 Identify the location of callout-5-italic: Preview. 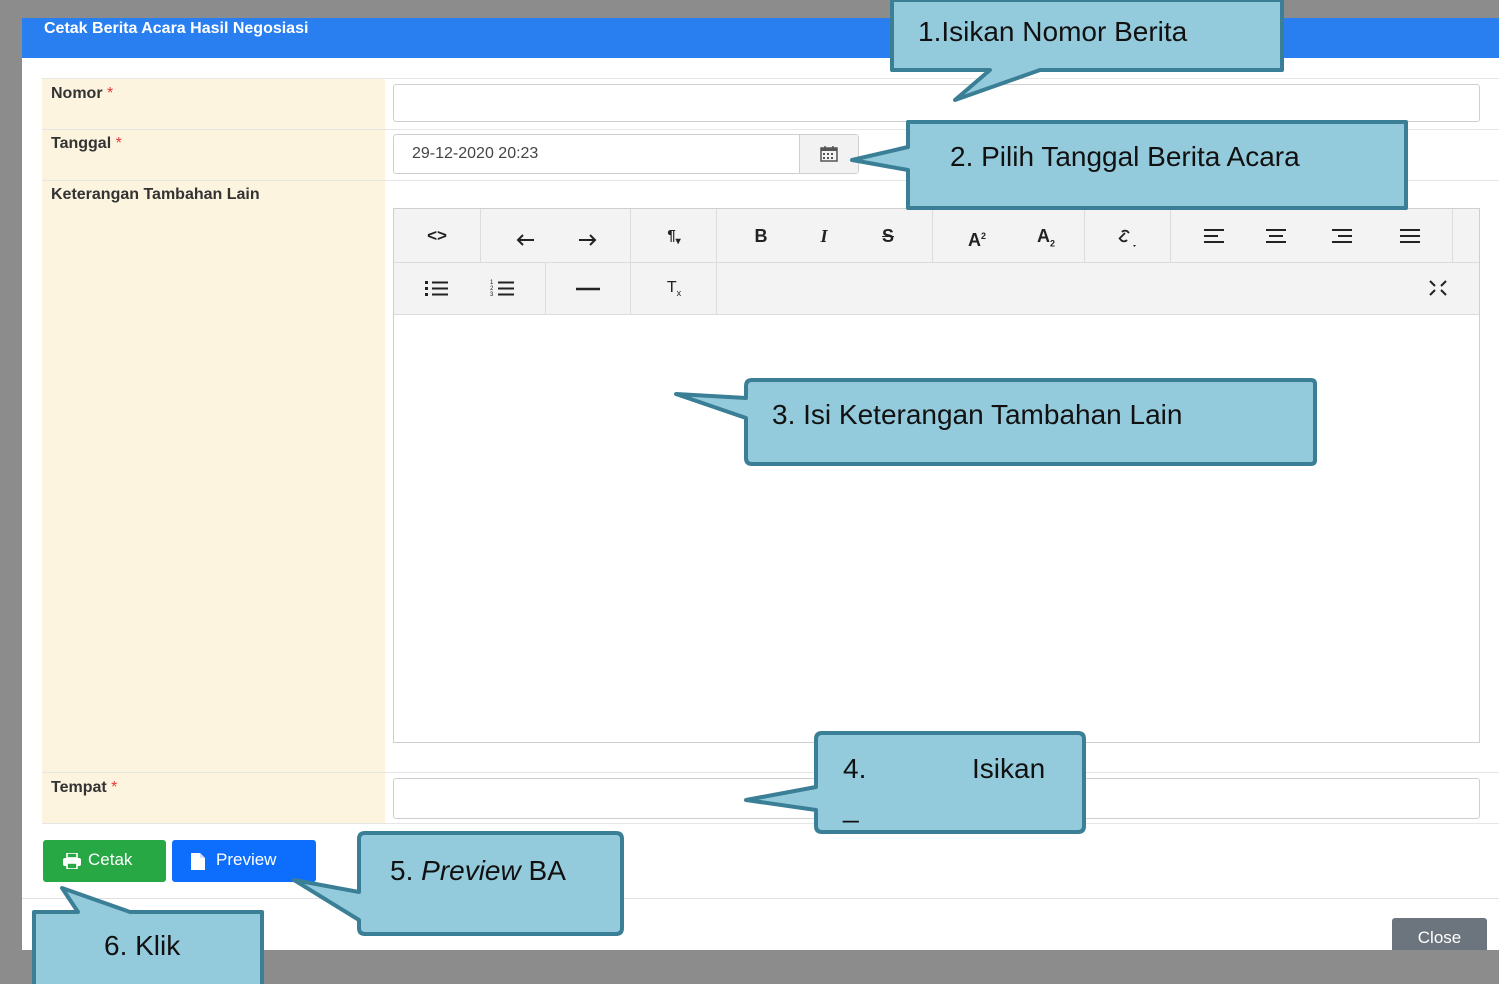
(471, 870).